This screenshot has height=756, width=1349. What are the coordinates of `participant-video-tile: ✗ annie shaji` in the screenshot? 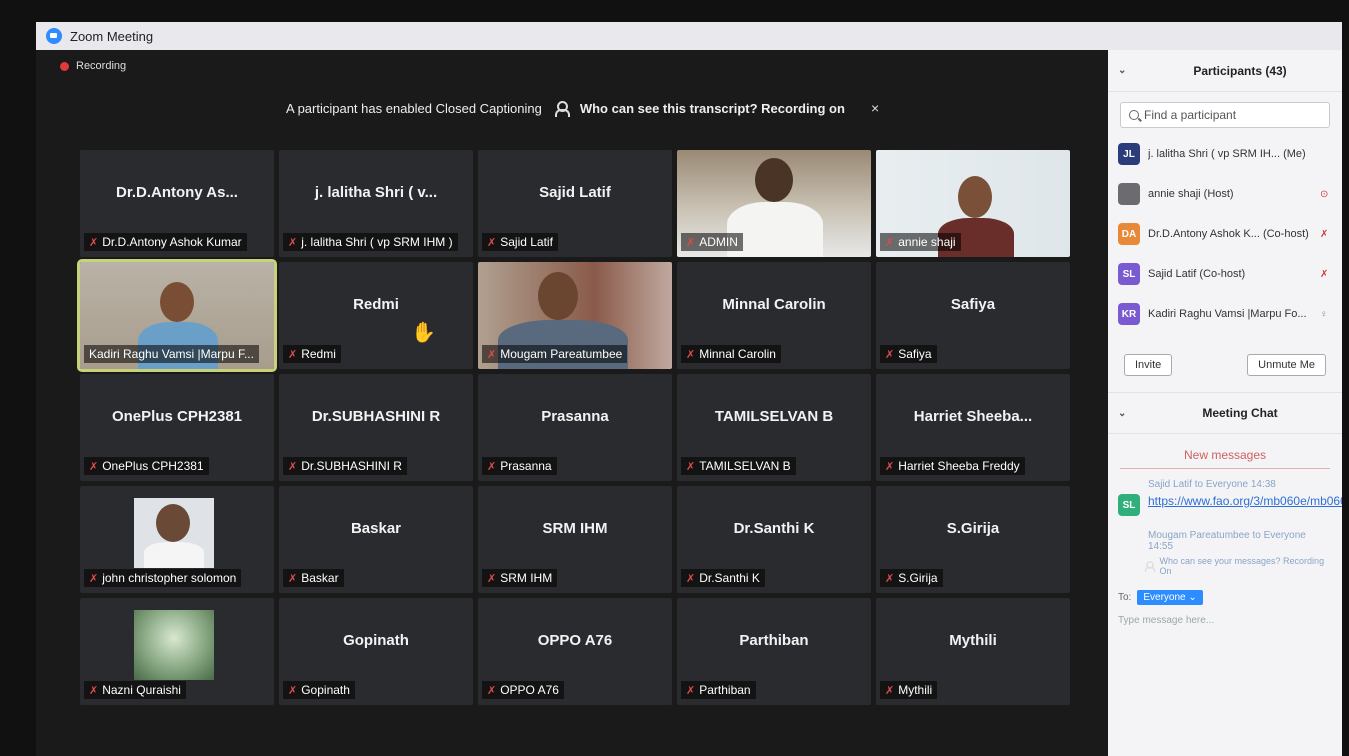 It's located at (973, 203).